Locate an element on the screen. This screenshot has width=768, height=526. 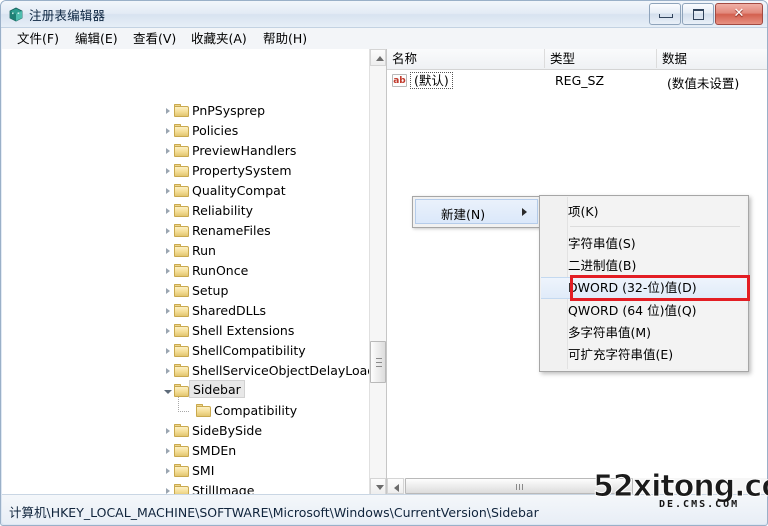
tree-item-shell-extensions: Shell Extensions is located at coordinates (182, 331).